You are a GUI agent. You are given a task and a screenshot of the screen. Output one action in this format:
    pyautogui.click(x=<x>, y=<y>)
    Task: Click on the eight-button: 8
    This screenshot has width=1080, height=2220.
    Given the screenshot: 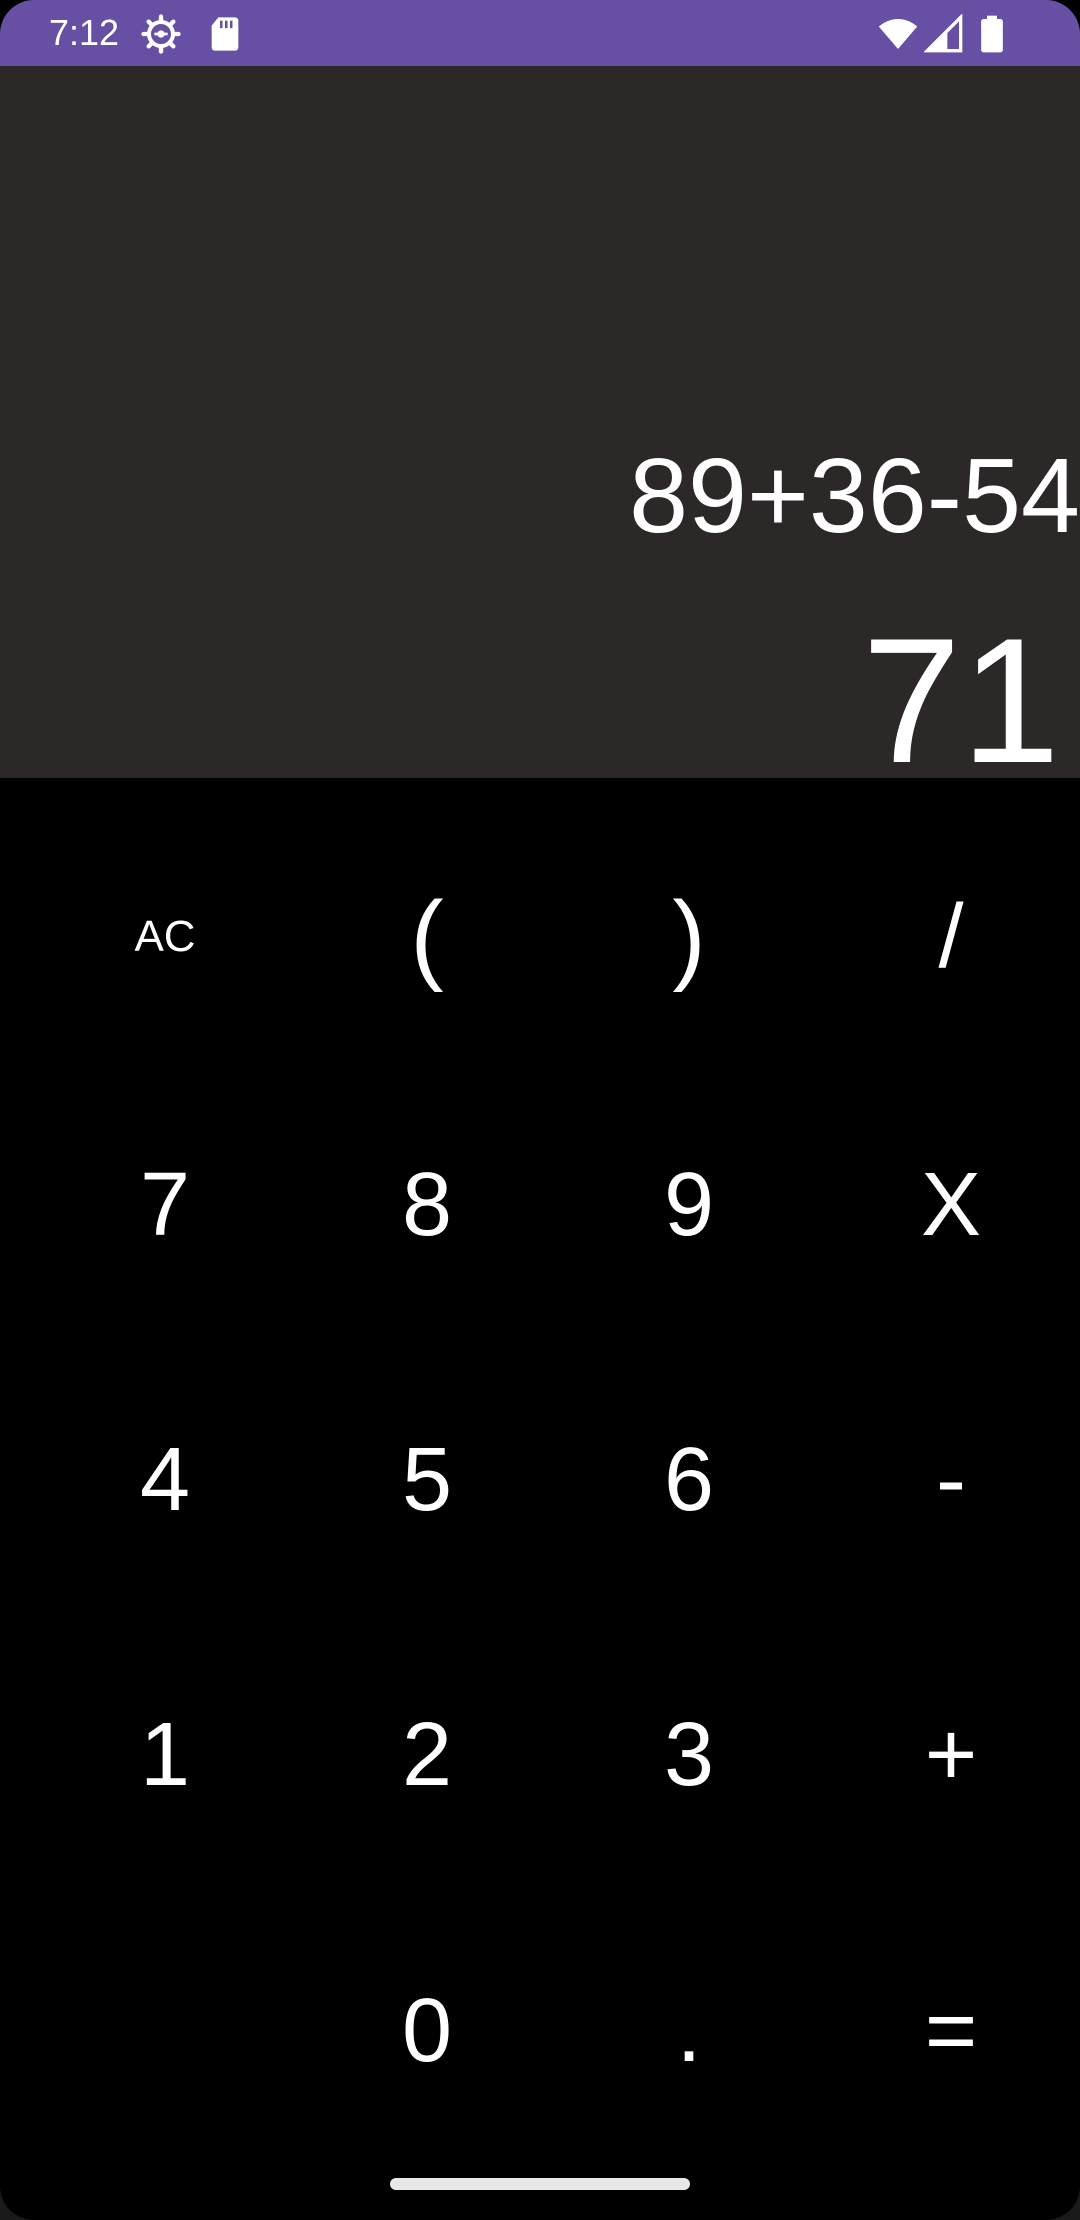 What is the action you would take?
    pyautogui.click(x=427, y=1205)
    